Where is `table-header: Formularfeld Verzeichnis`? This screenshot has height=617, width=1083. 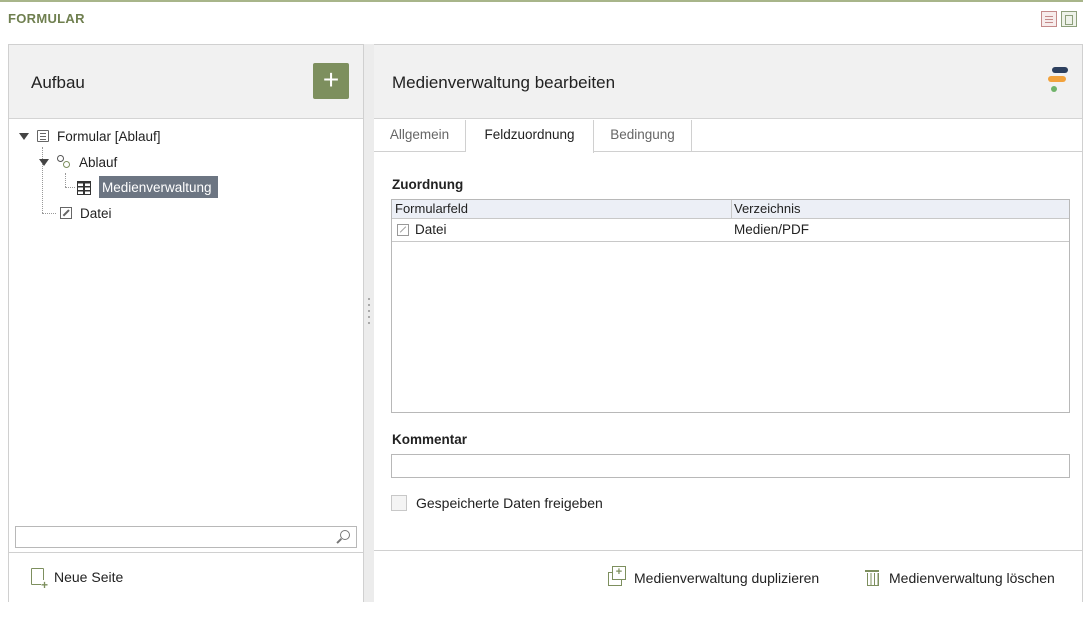
table-header: Formularfeld Verzeichnis is located at coordinates (730, 209).